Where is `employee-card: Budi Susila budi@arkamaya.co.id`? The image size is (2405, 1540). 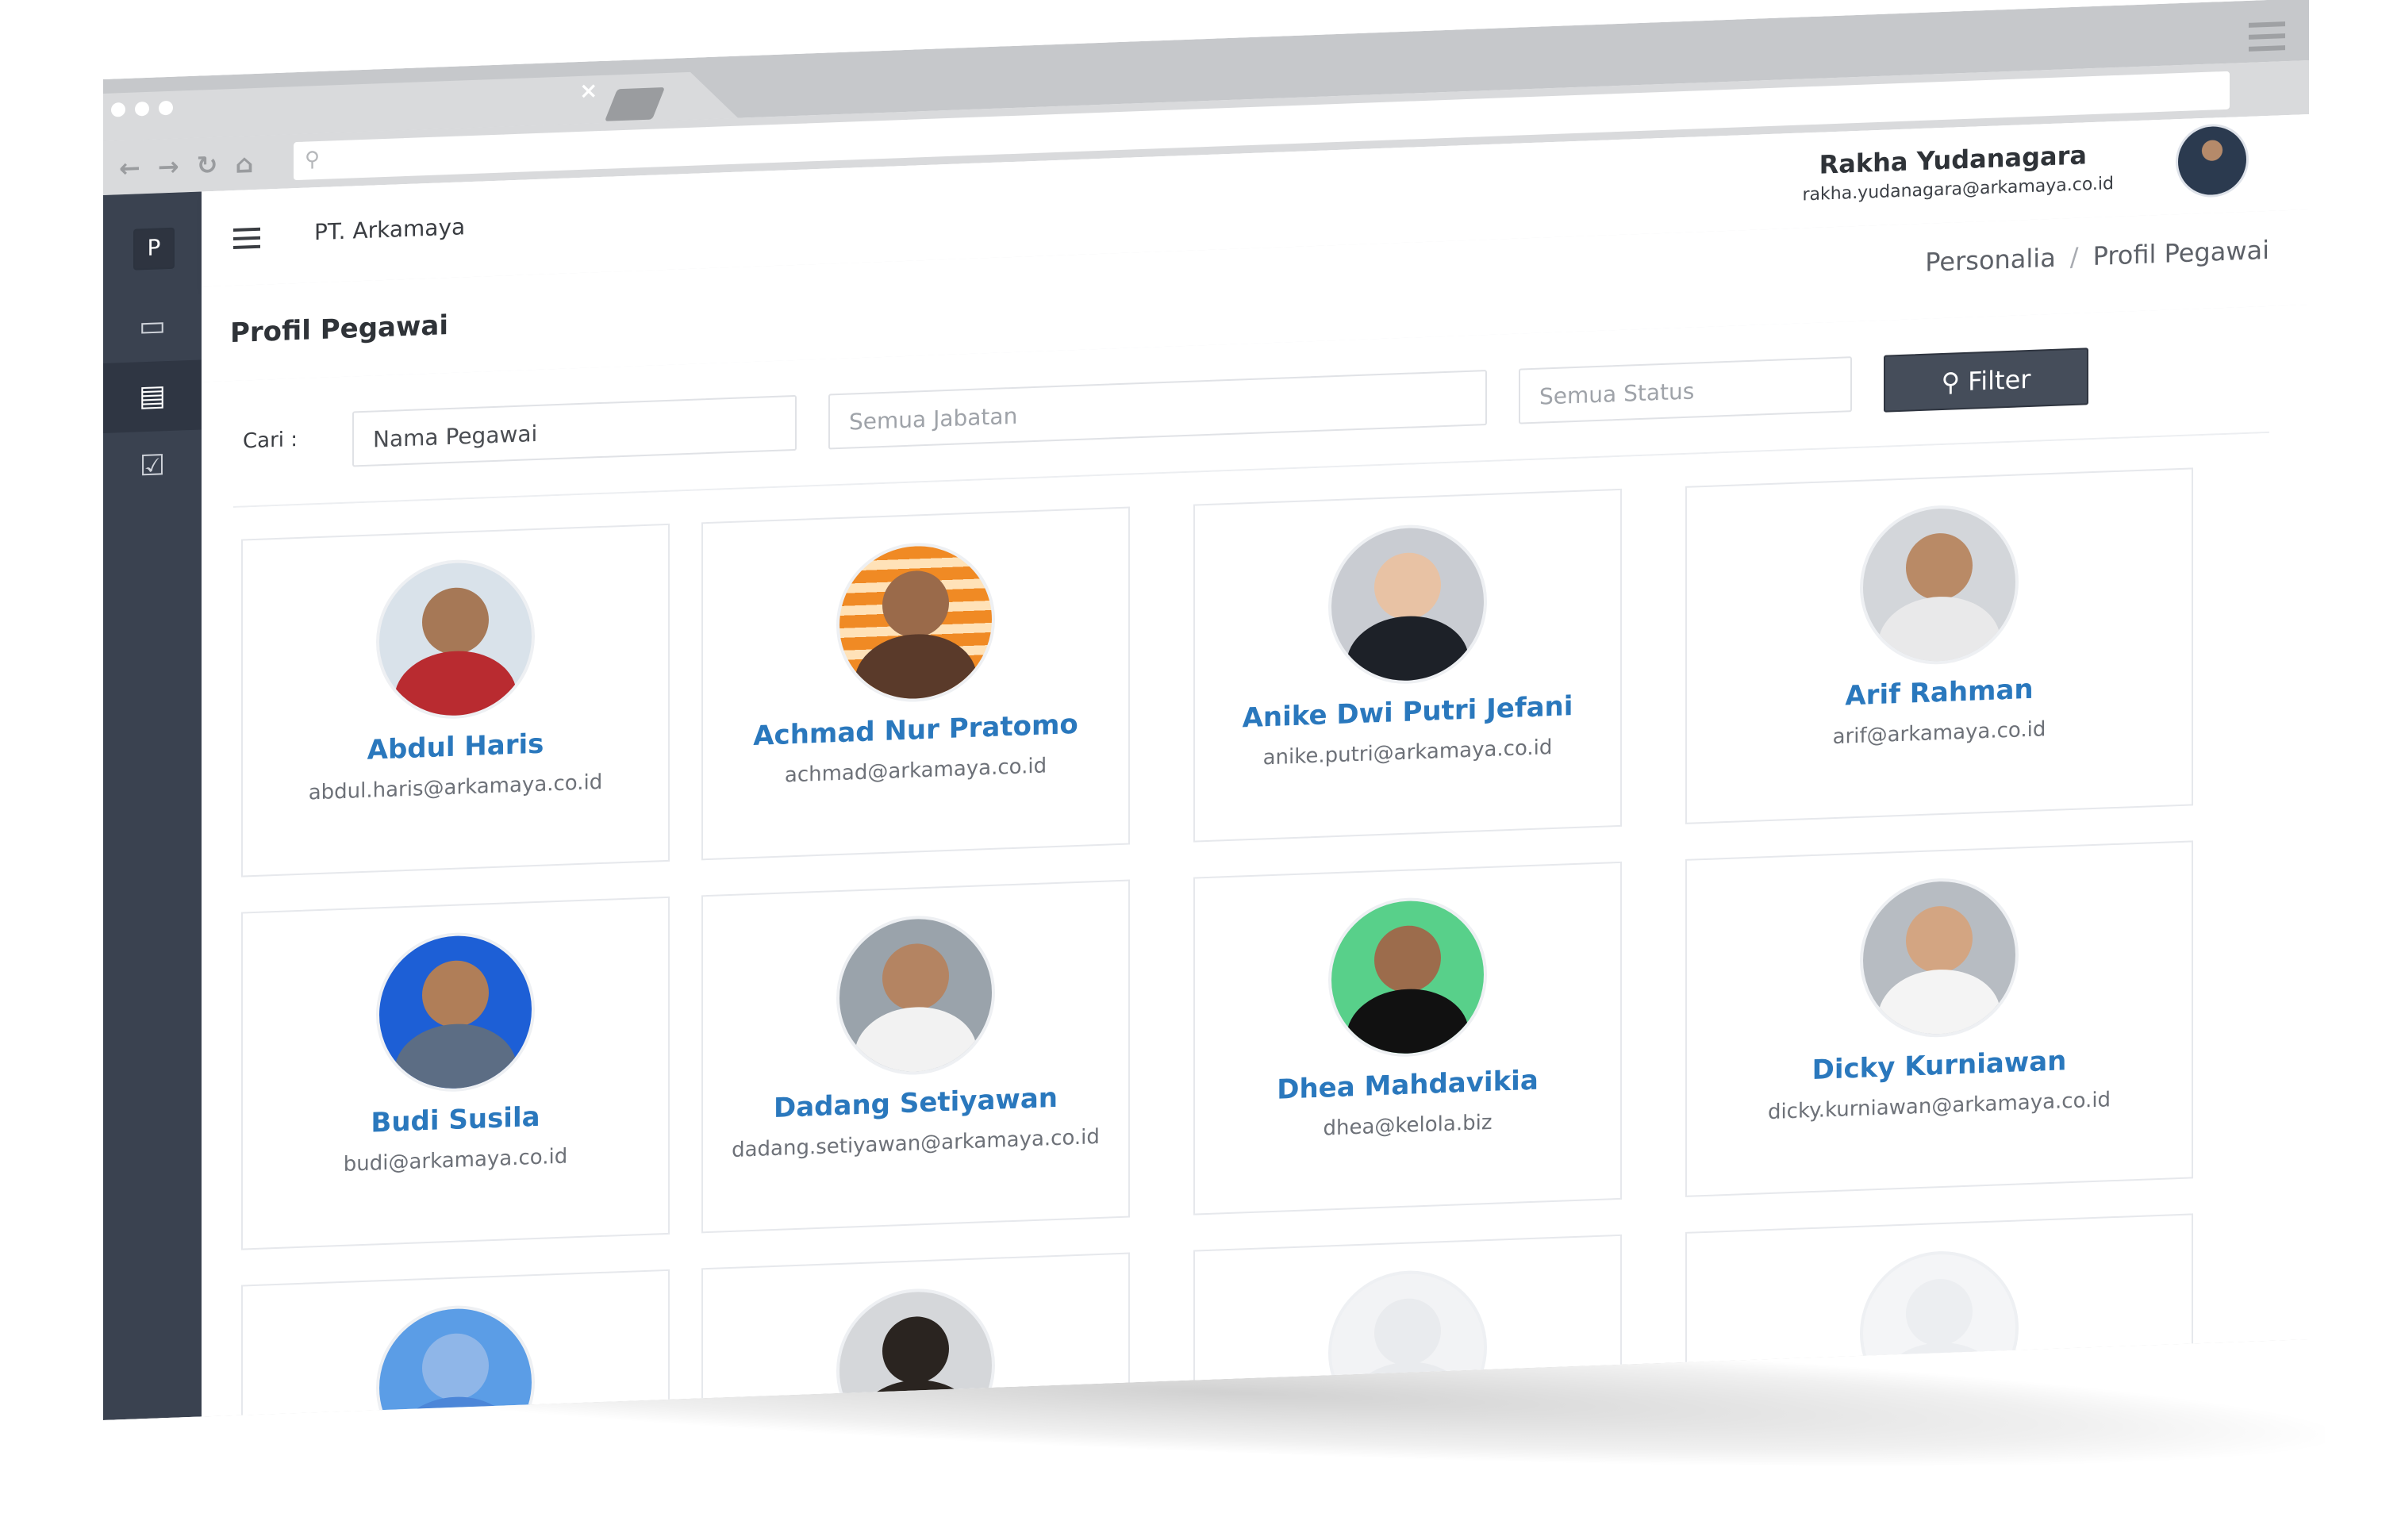 employee-card: Budi Susila budi@arkamaya.co.id is located at coordinates (455, 1073).